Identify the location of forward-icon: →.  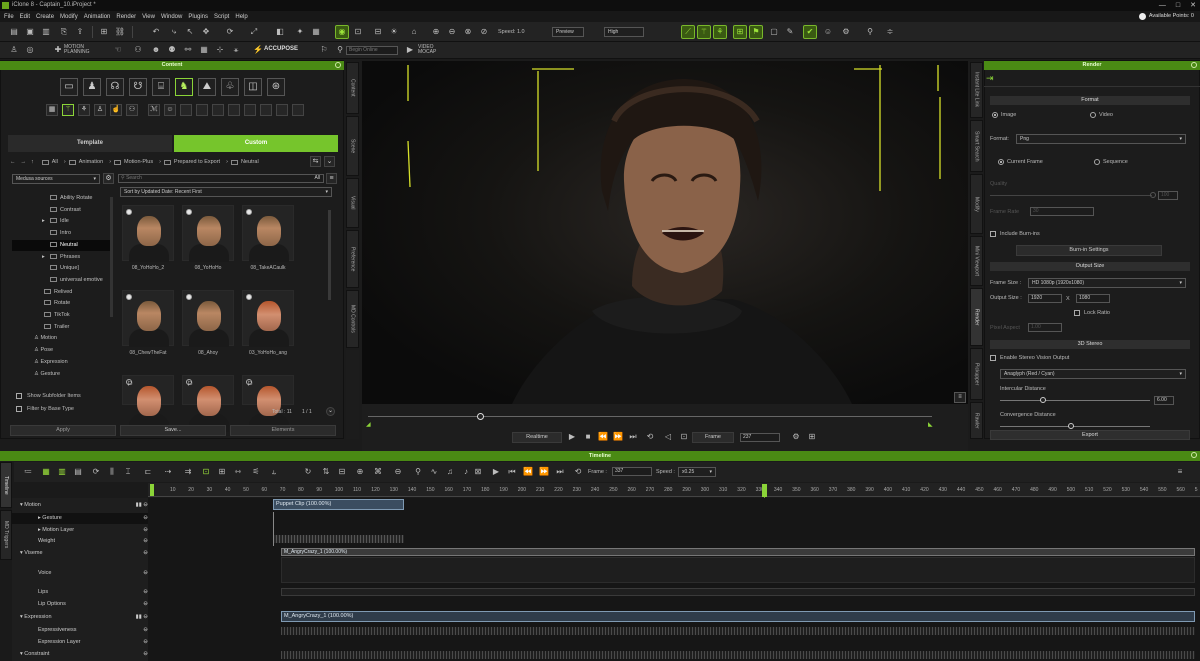
(24, 162).